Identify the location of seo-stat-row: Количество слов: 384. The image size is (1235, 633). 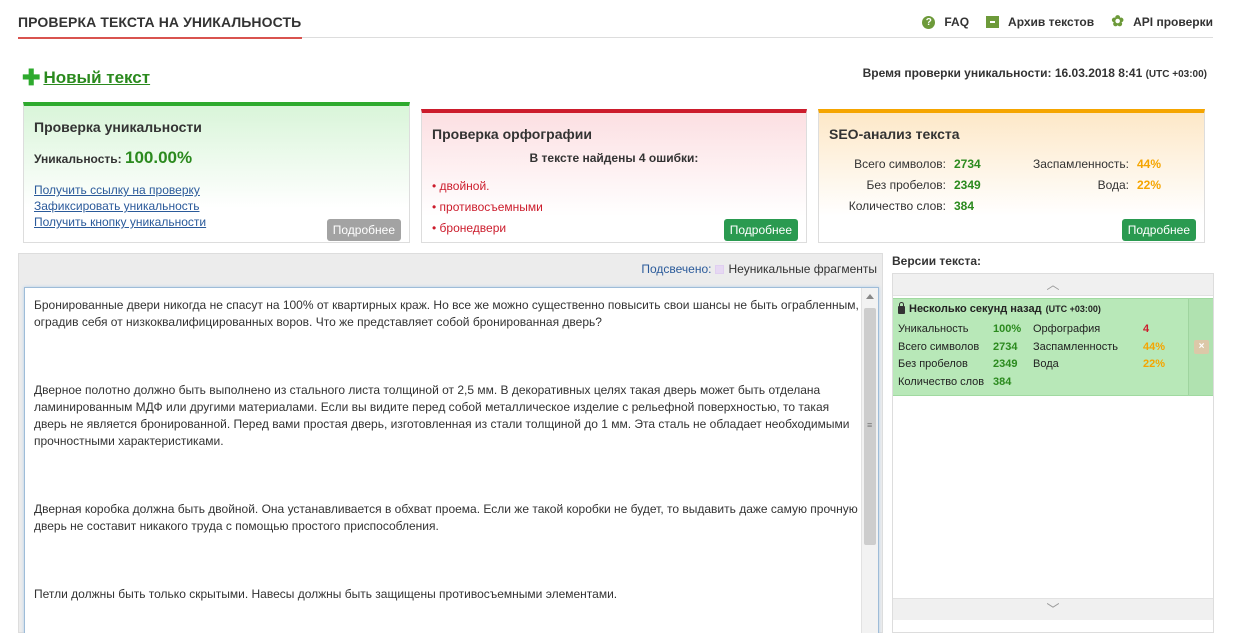
(911, 206).